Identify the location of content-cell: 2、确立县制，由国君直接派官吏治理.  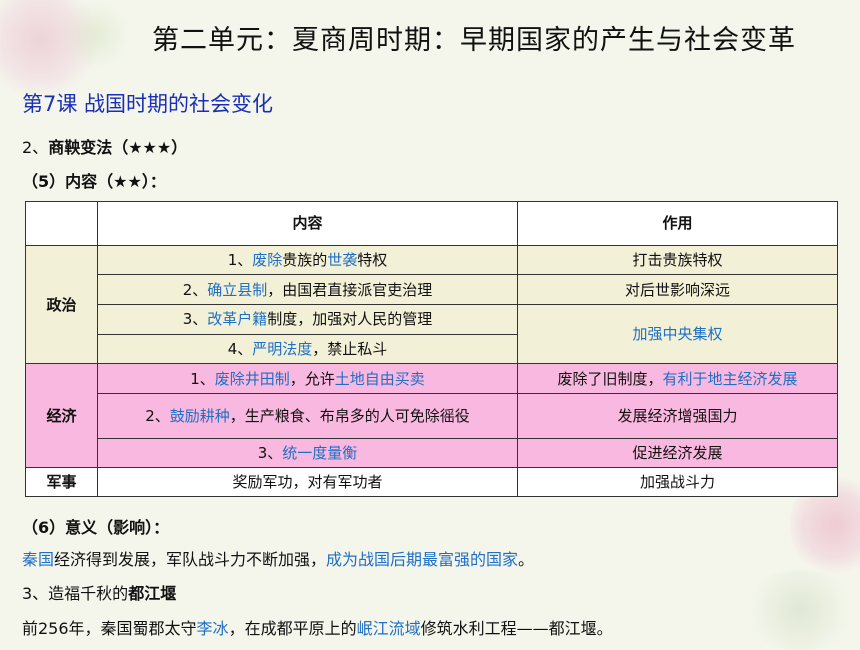
(307, 290).